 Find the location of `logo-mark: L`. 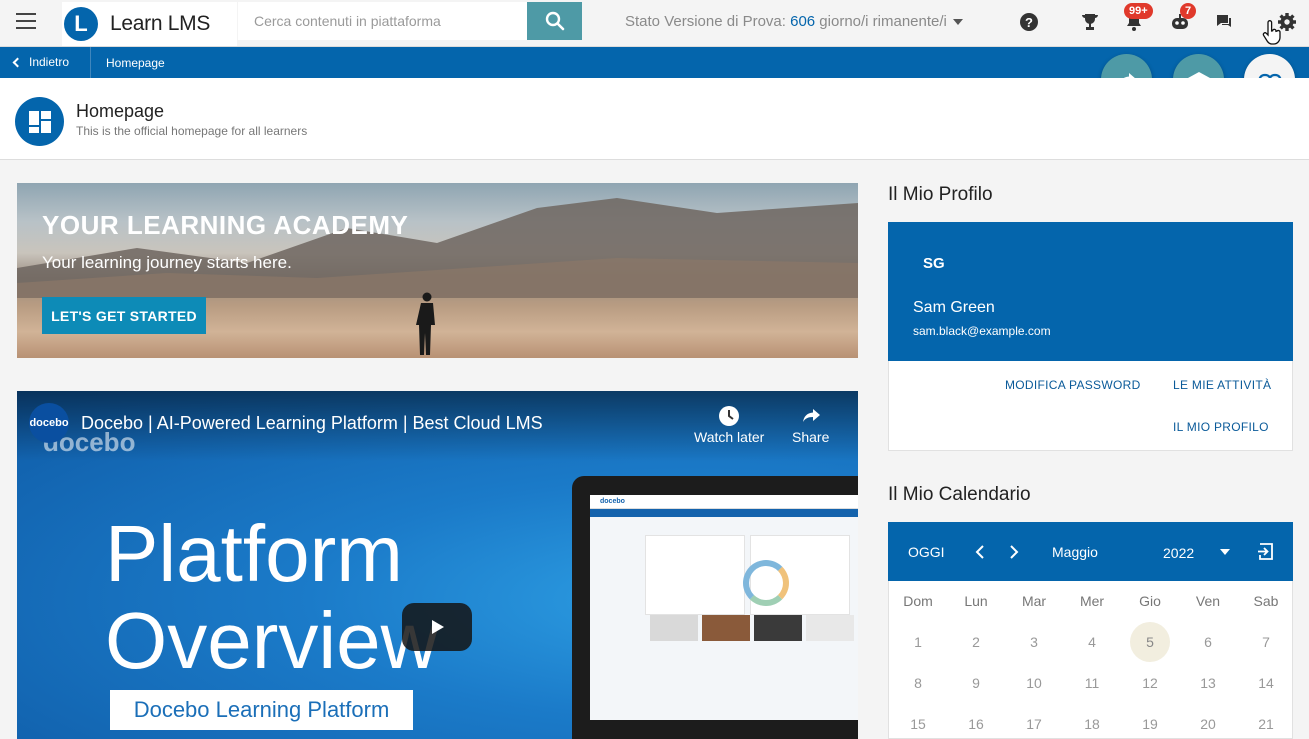

logo-mark: L is located at coordinates (81, 24).